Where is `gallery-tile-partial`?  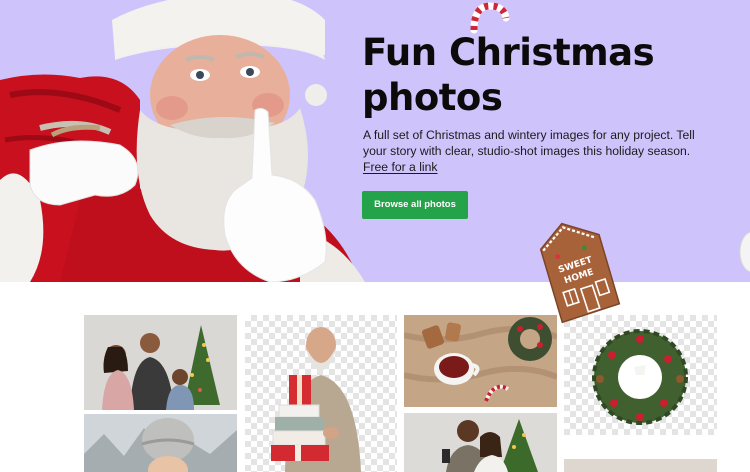
gallery-tile-partial is located at coordinates (640, 465).